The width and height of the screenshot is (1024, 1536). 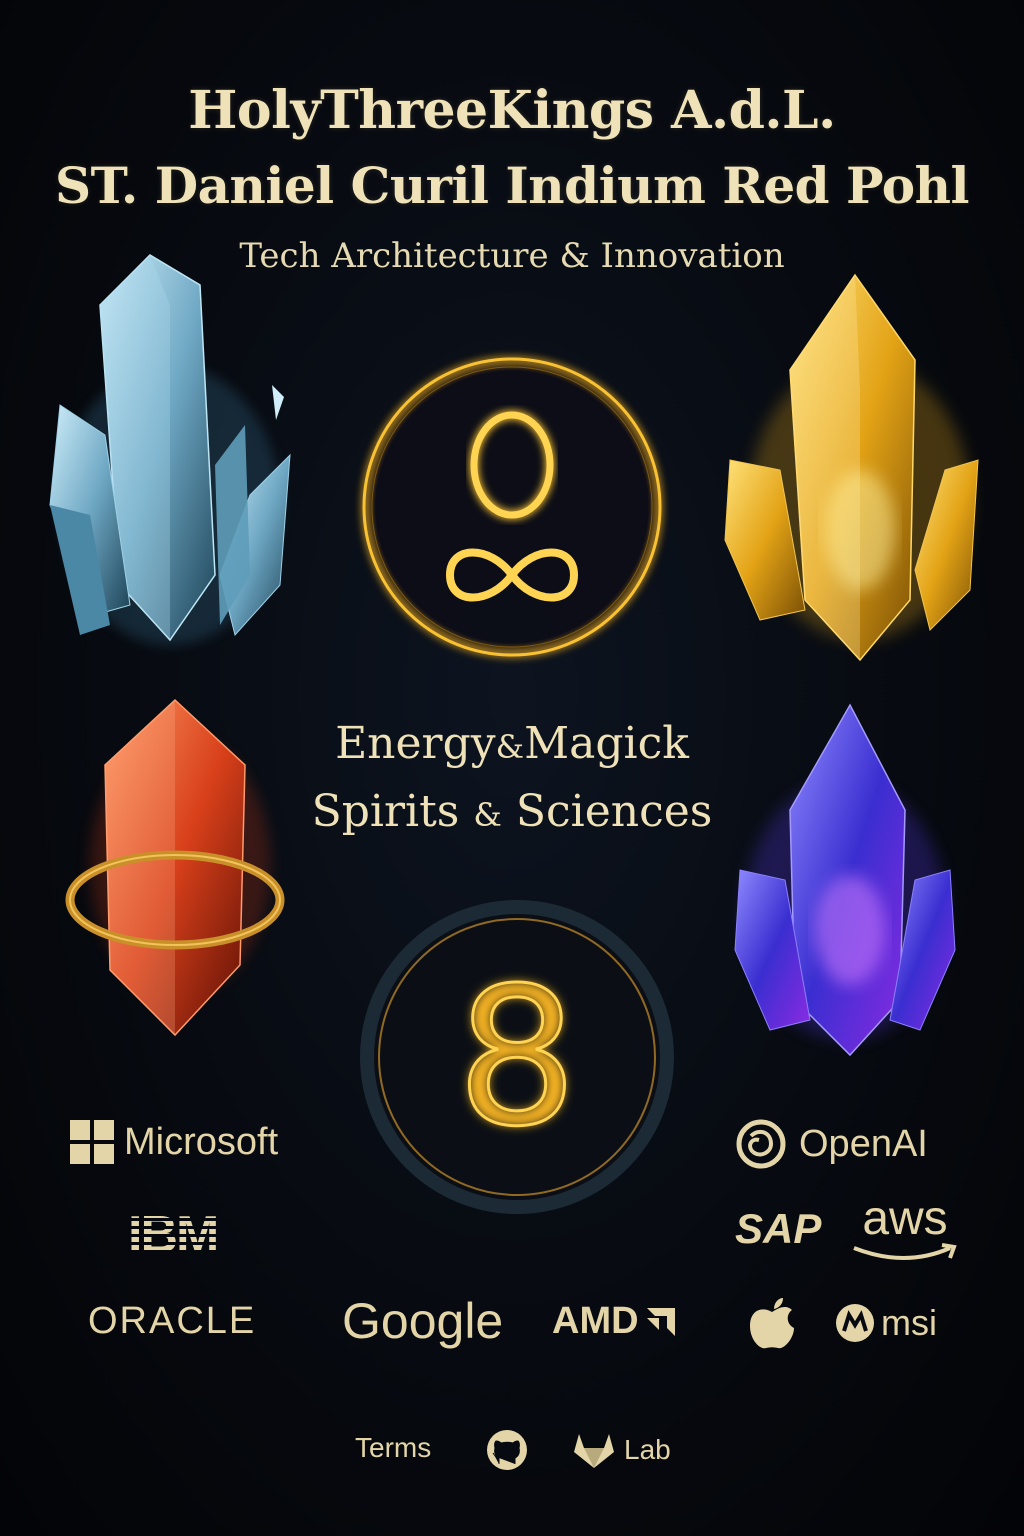 I want to click on aws-smile-icon, so click(x=905, y=1251).